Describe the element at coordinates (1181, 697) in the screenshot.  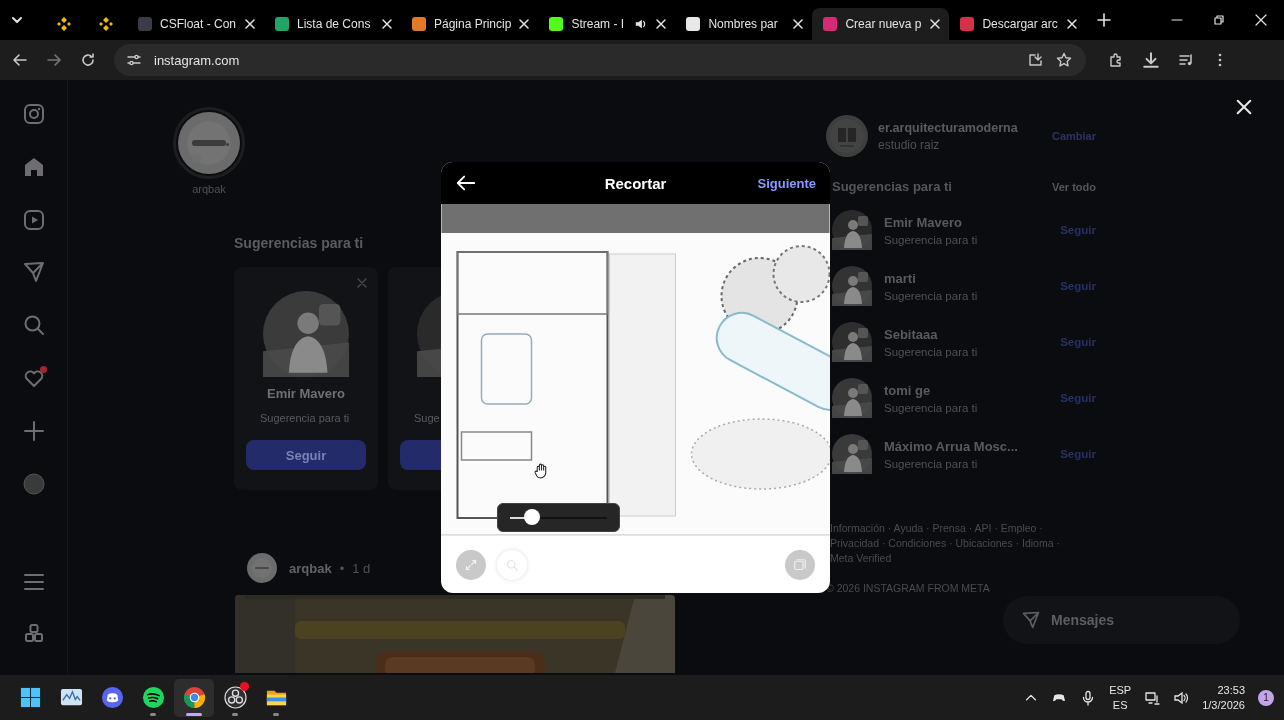
I see `speaker-icon` at that location.